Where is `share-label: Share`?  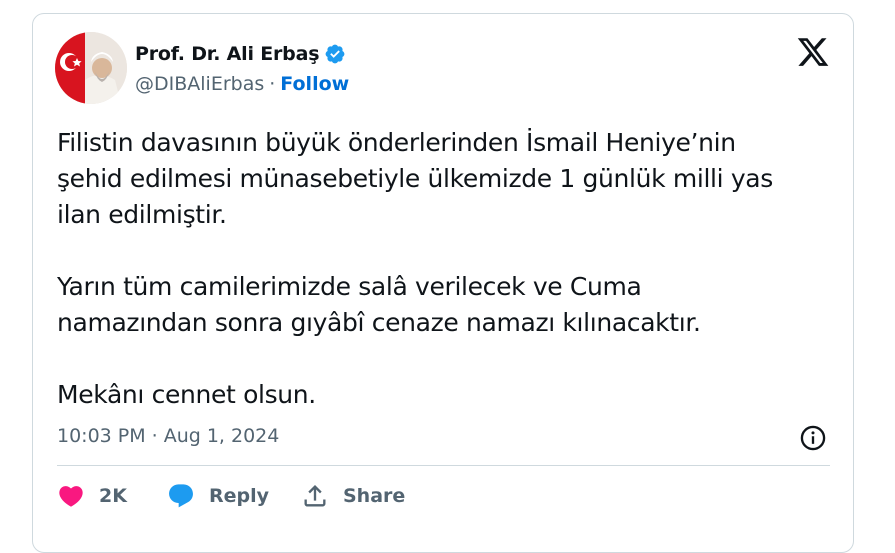 share-label: Share is located at coordinates (374, 496).